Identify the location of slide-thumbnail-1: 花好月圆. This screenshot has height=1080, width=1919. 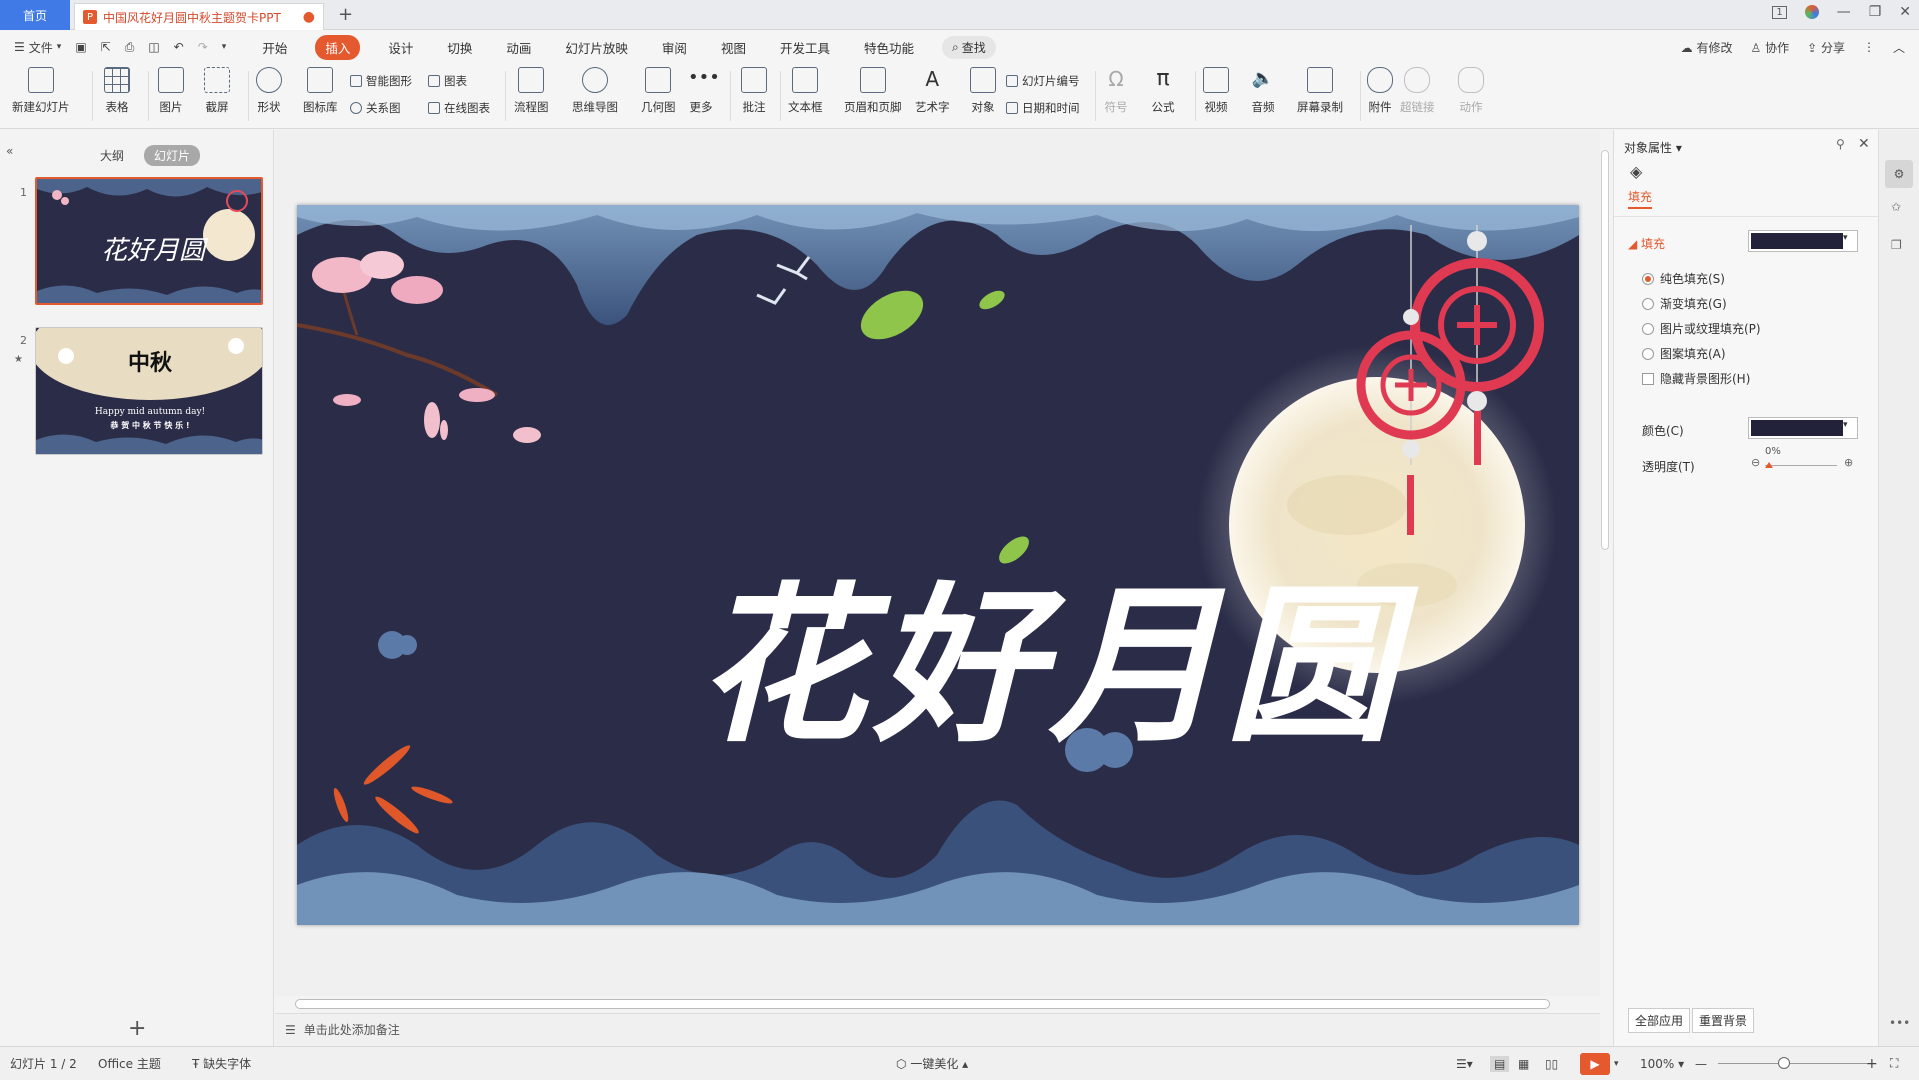
(149, 241).